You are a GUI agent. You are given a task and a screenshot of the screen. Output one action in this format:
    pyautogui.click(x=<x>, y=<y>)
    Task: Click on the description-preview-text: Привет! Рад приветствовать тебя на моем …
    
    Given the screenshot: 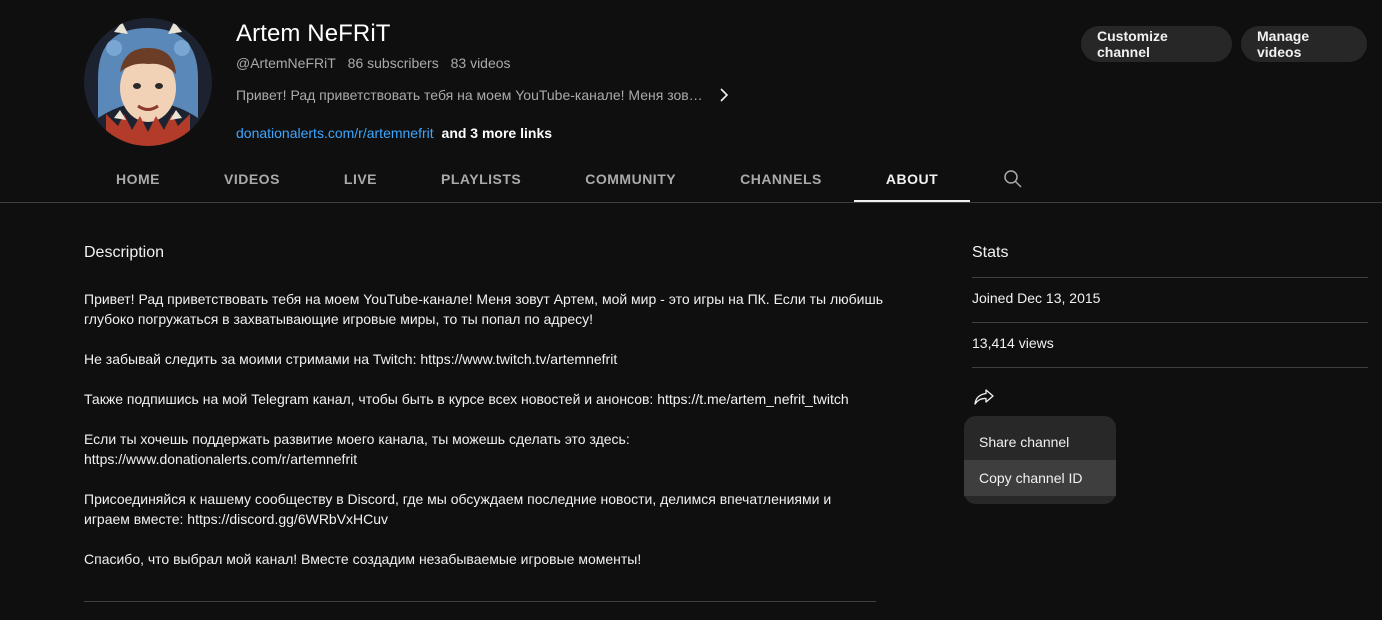 What is the action you would take?
    pyautogui.click(x=469, y=95)
    